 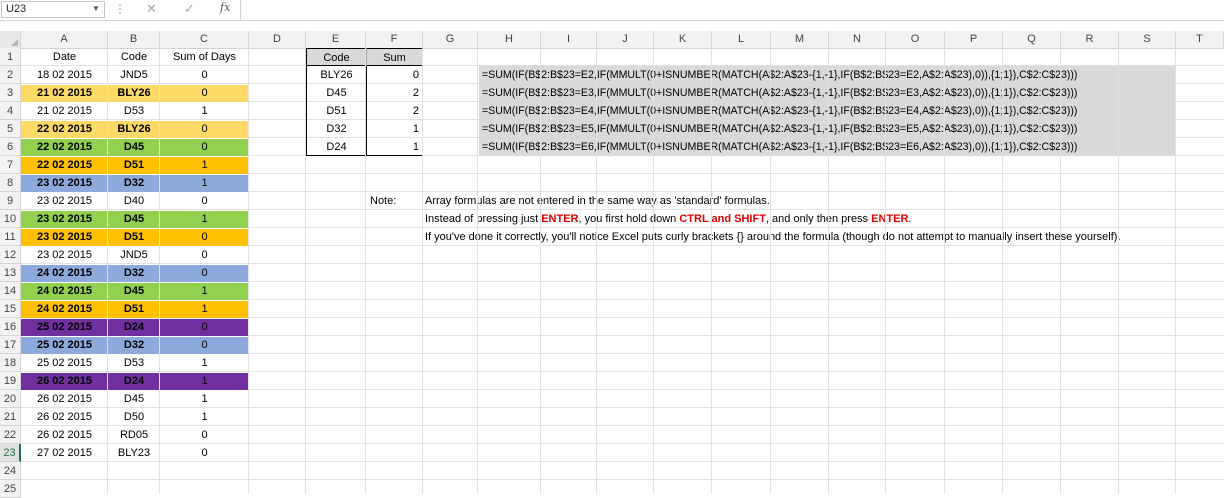 I want to click on column-header-e: E, so click(x=336, y=39).